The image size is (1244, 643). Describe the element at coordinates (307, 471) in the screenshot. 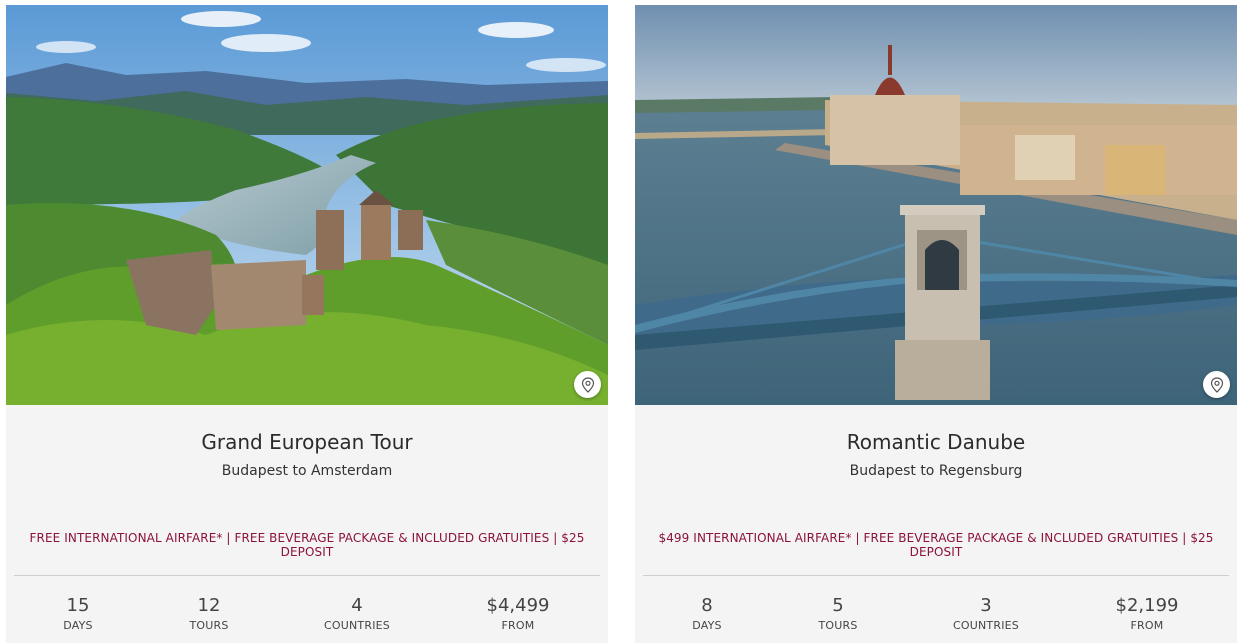

I see `tour-route: Budapest to Amsterdam` at that location.